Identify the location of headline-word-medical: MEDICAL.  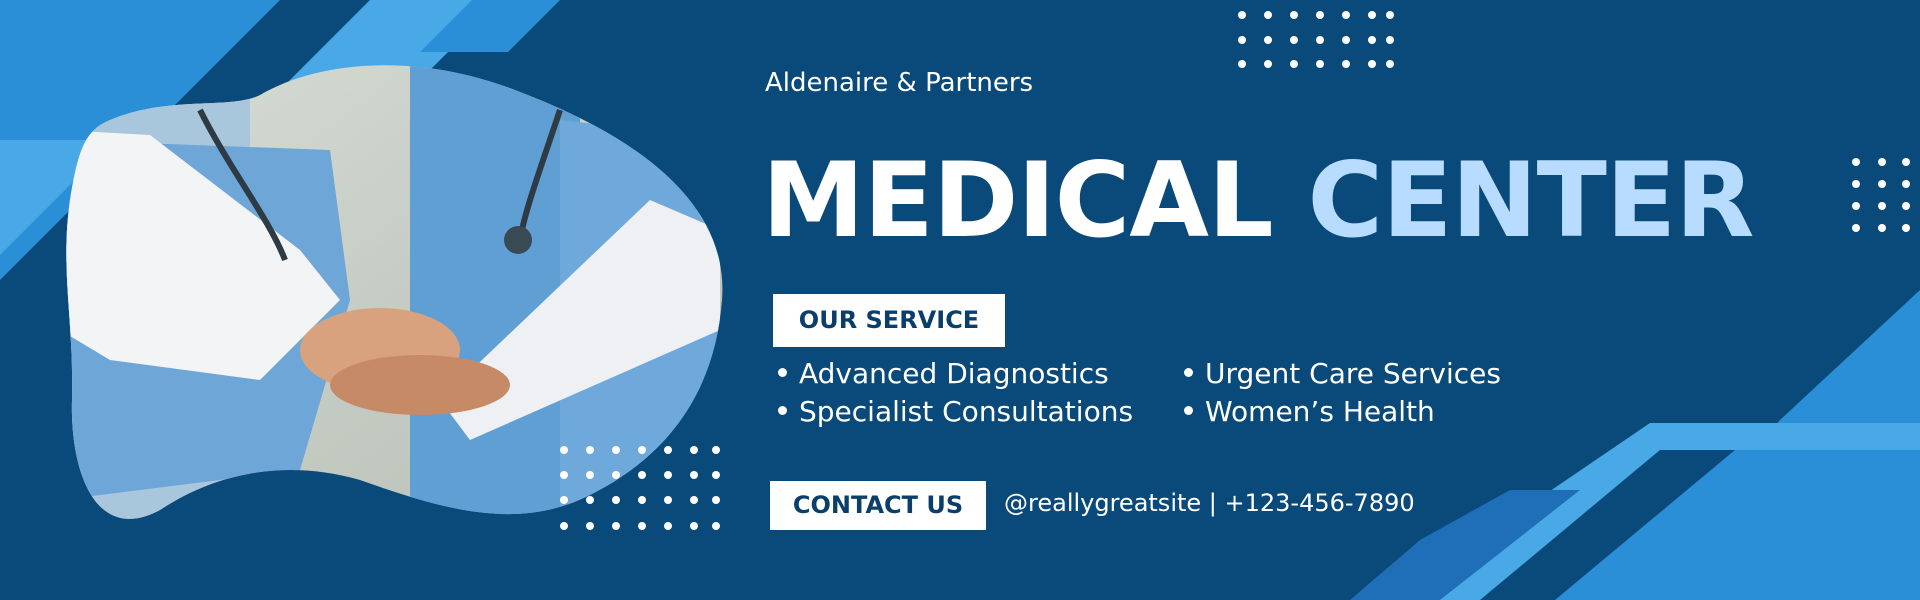
(1018, 201).